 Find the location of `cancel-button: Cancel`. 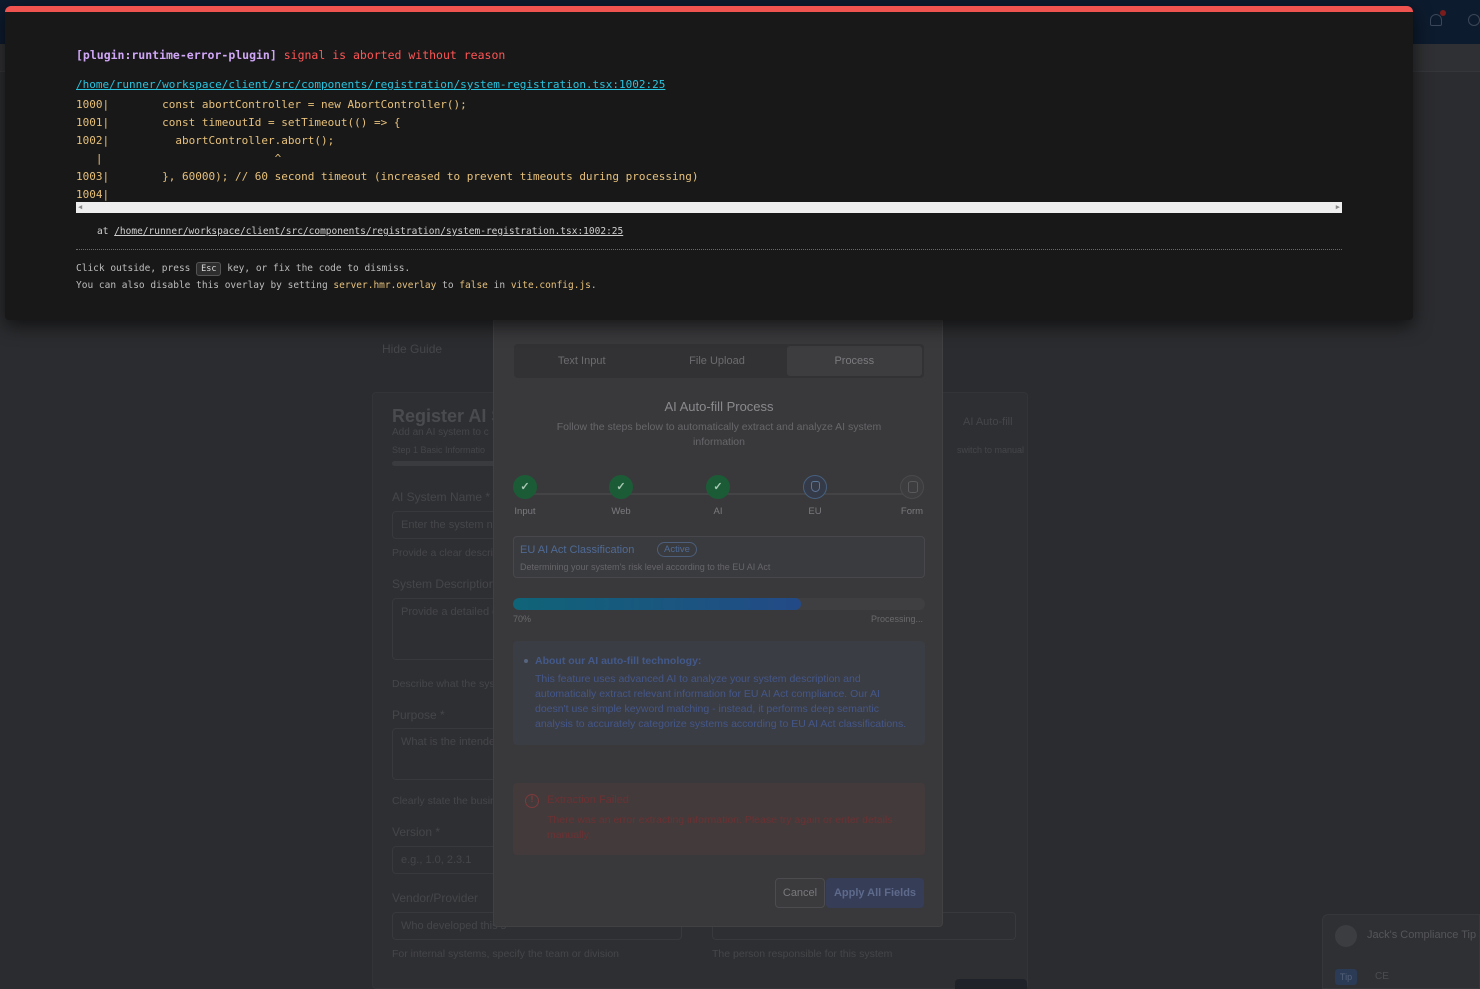

cancel-button: Cancel is located at coordinates (800, 893).